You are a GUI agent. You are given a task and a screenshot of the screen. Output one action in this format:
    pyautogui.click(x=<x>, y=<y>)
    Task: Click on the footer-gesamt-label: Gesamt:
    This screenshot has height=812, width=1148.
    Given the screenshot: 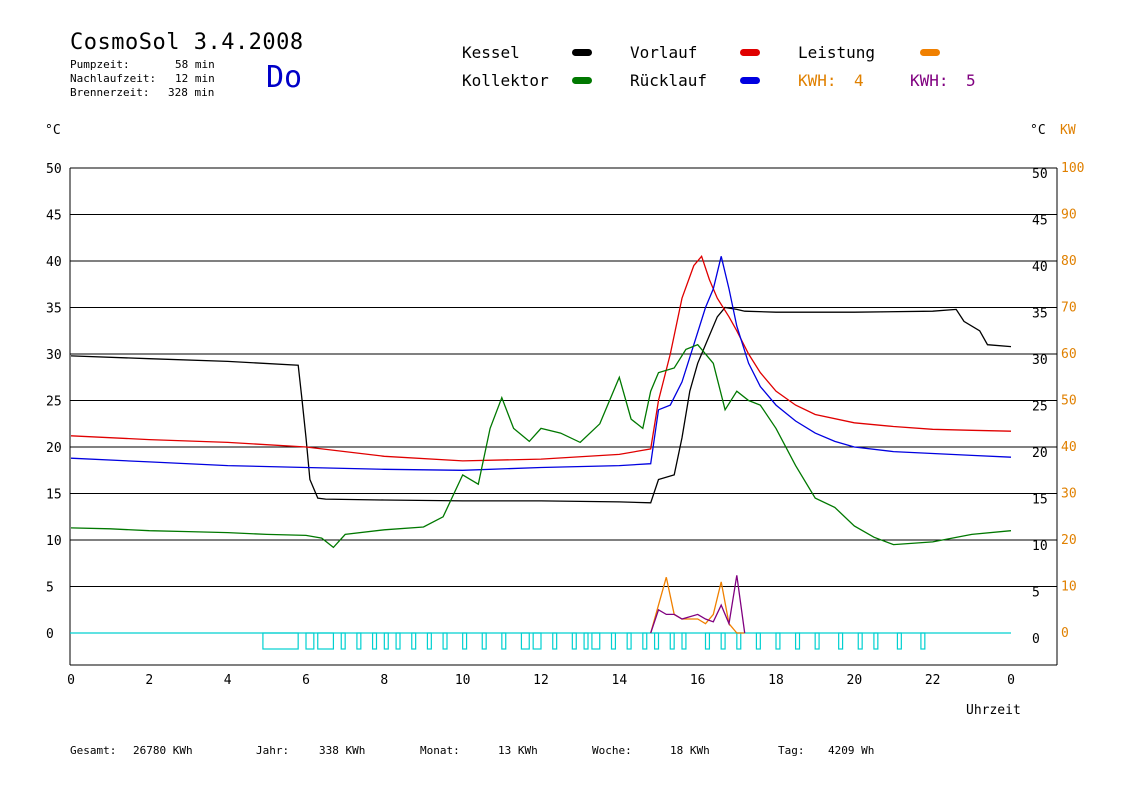 What is the action you would take?
    pyautogui.click(x=93, y=750)
    